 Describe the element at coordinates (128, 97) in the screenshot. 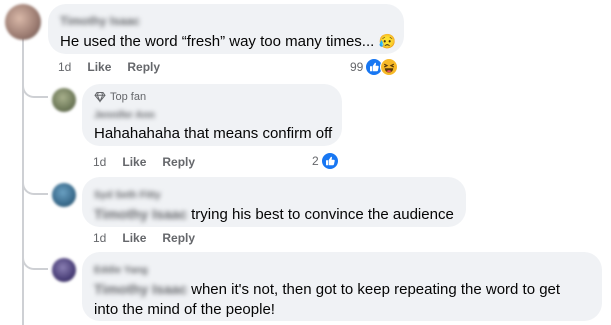

I see `badge-label: Top fan` at that location.